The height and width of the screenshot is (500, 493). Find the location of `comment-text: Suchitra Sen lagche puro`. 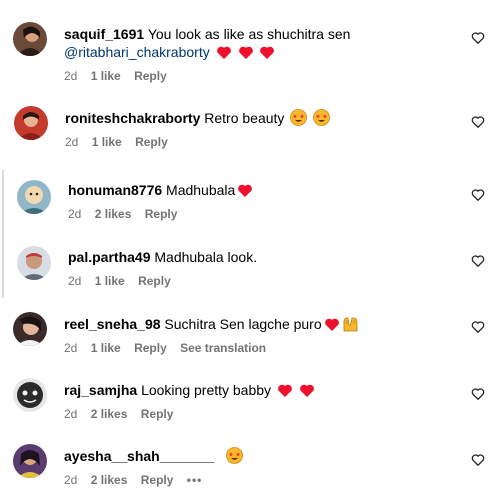

comment-text: Suchitra Sen lagche puro is located at coordinates (243, 324).